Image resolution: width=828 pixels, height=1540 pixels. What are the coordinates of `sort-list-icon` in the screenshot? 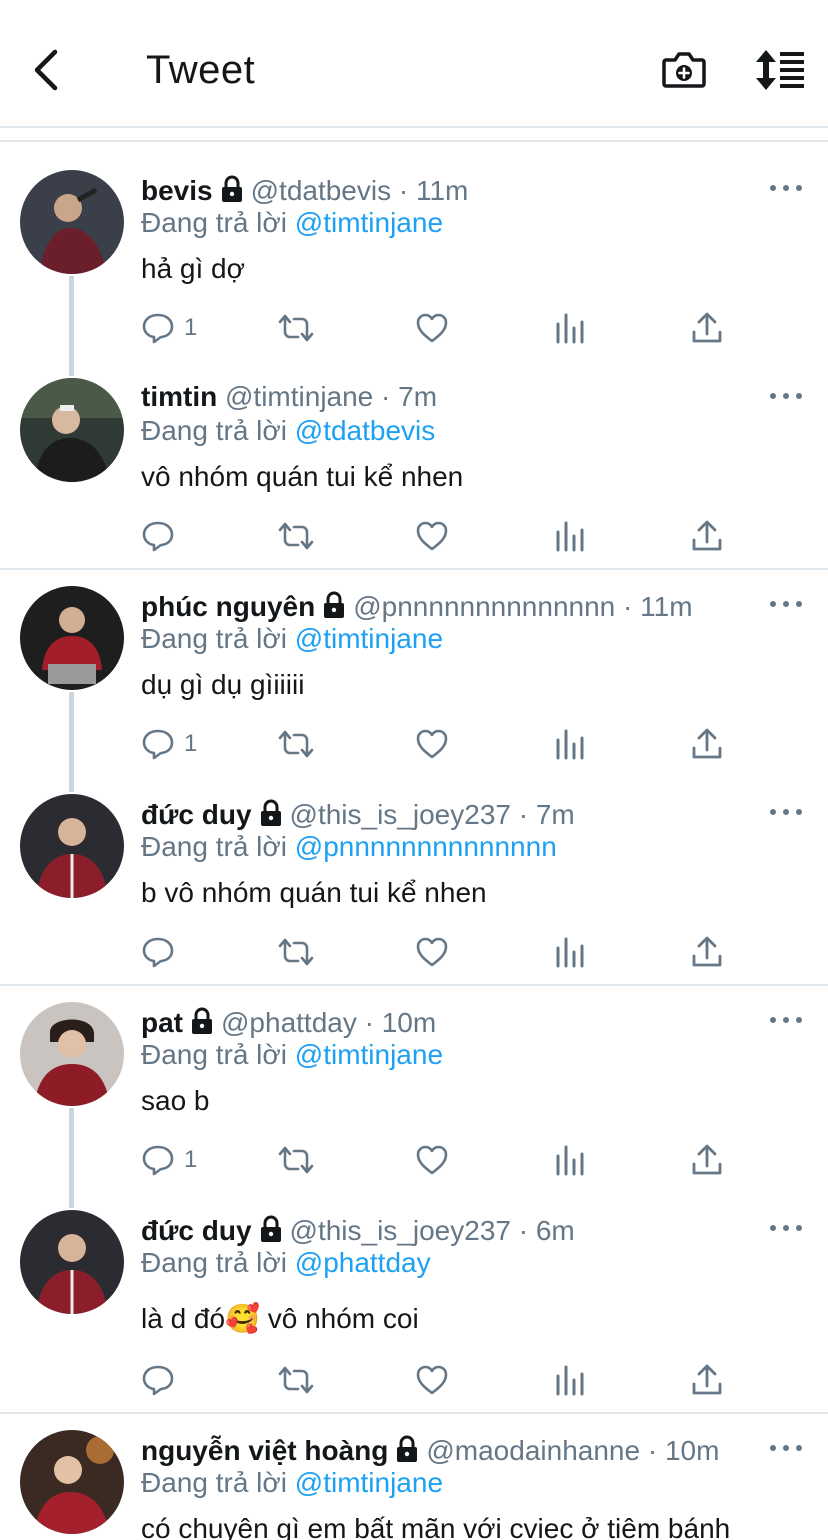 It's located at (780, 70).